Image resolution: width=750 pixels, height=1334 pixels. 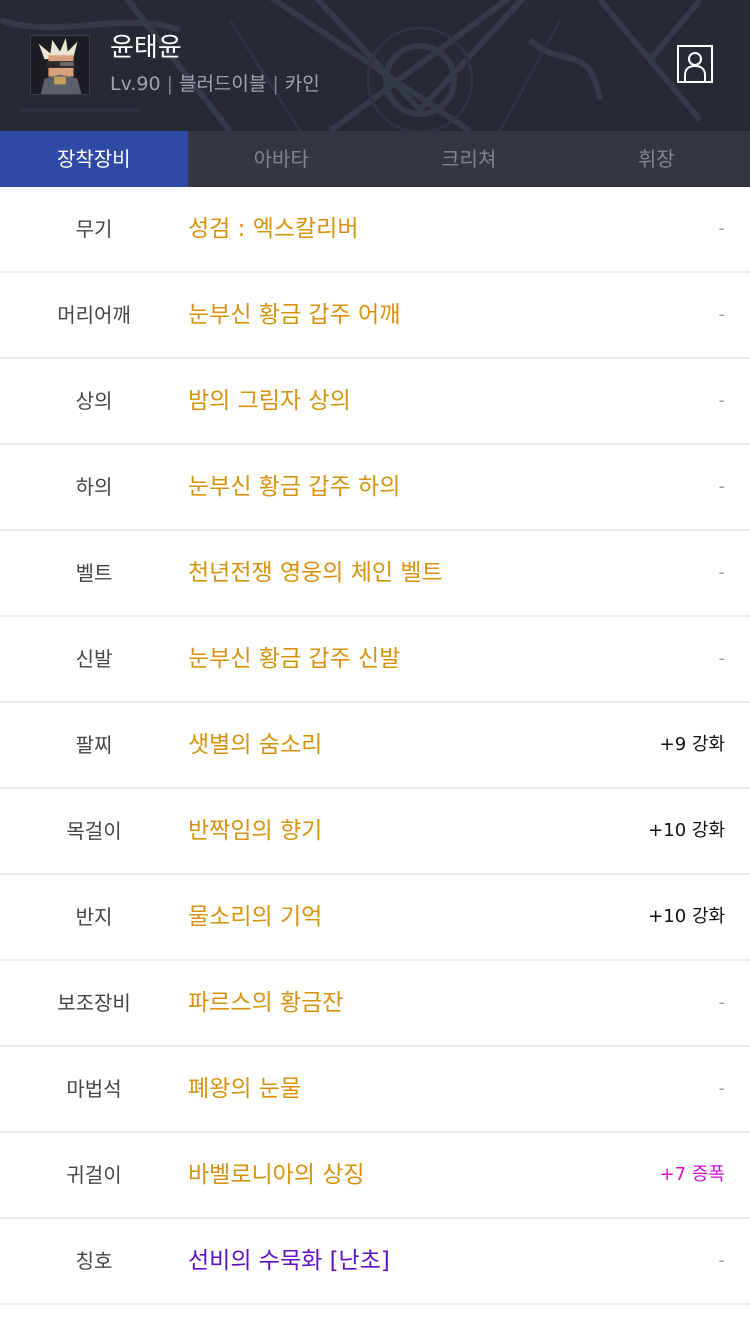 I want to click on equipment-row: 팔찌 샛별의 숨소리 +9 강화, so click(x=375, y=746).